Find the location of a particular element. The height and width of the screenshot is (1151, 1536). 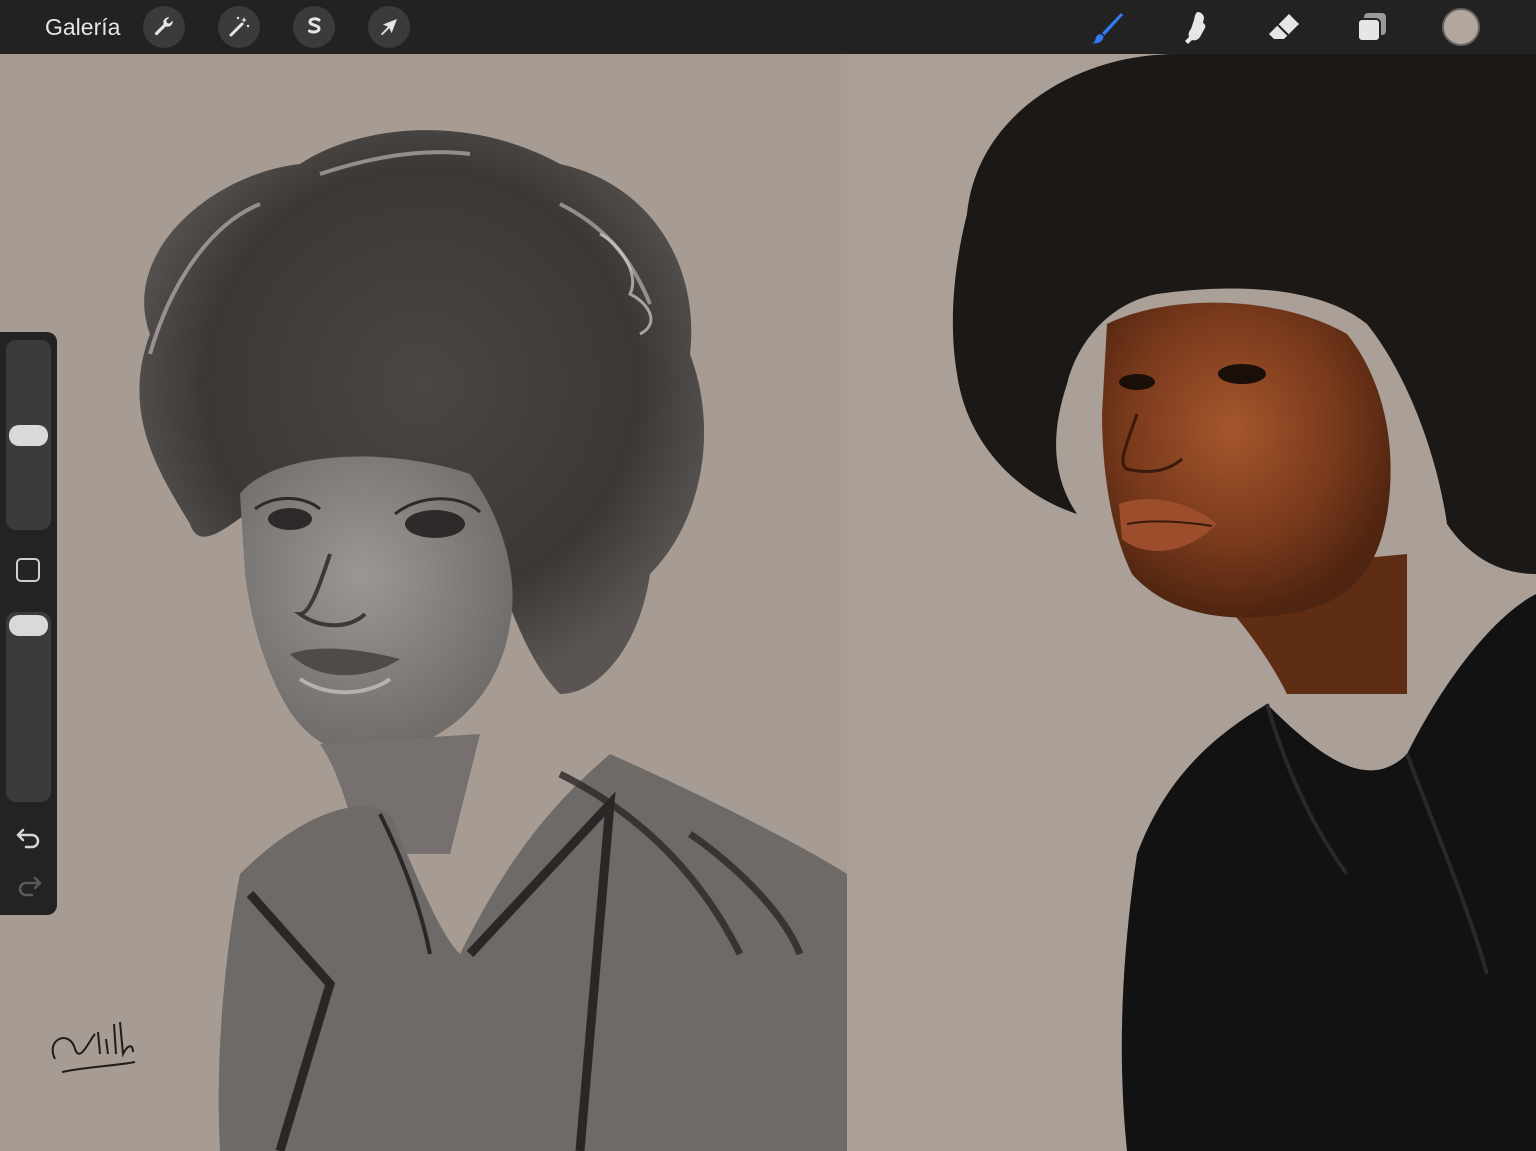

brush-size-slider is located at coordinates (28, 435).